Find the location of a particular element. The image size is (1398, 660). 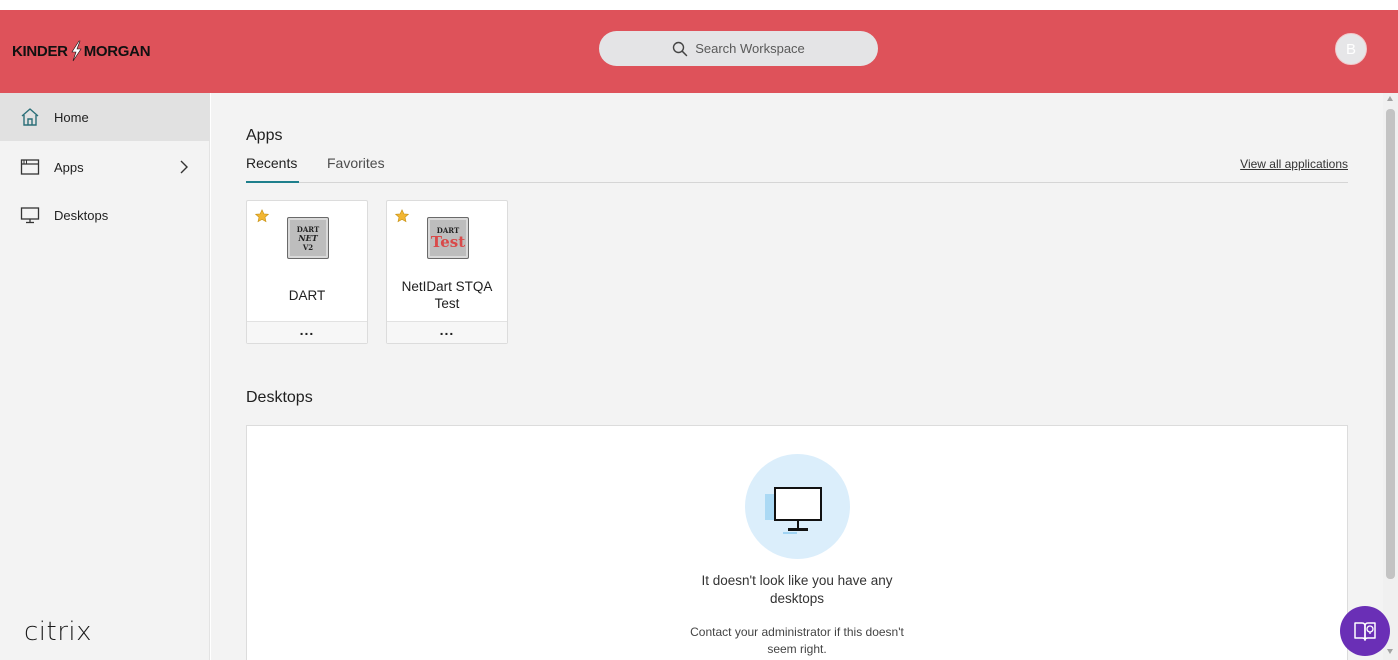

app-icon-text: NET is located at coordinates (308, 237).